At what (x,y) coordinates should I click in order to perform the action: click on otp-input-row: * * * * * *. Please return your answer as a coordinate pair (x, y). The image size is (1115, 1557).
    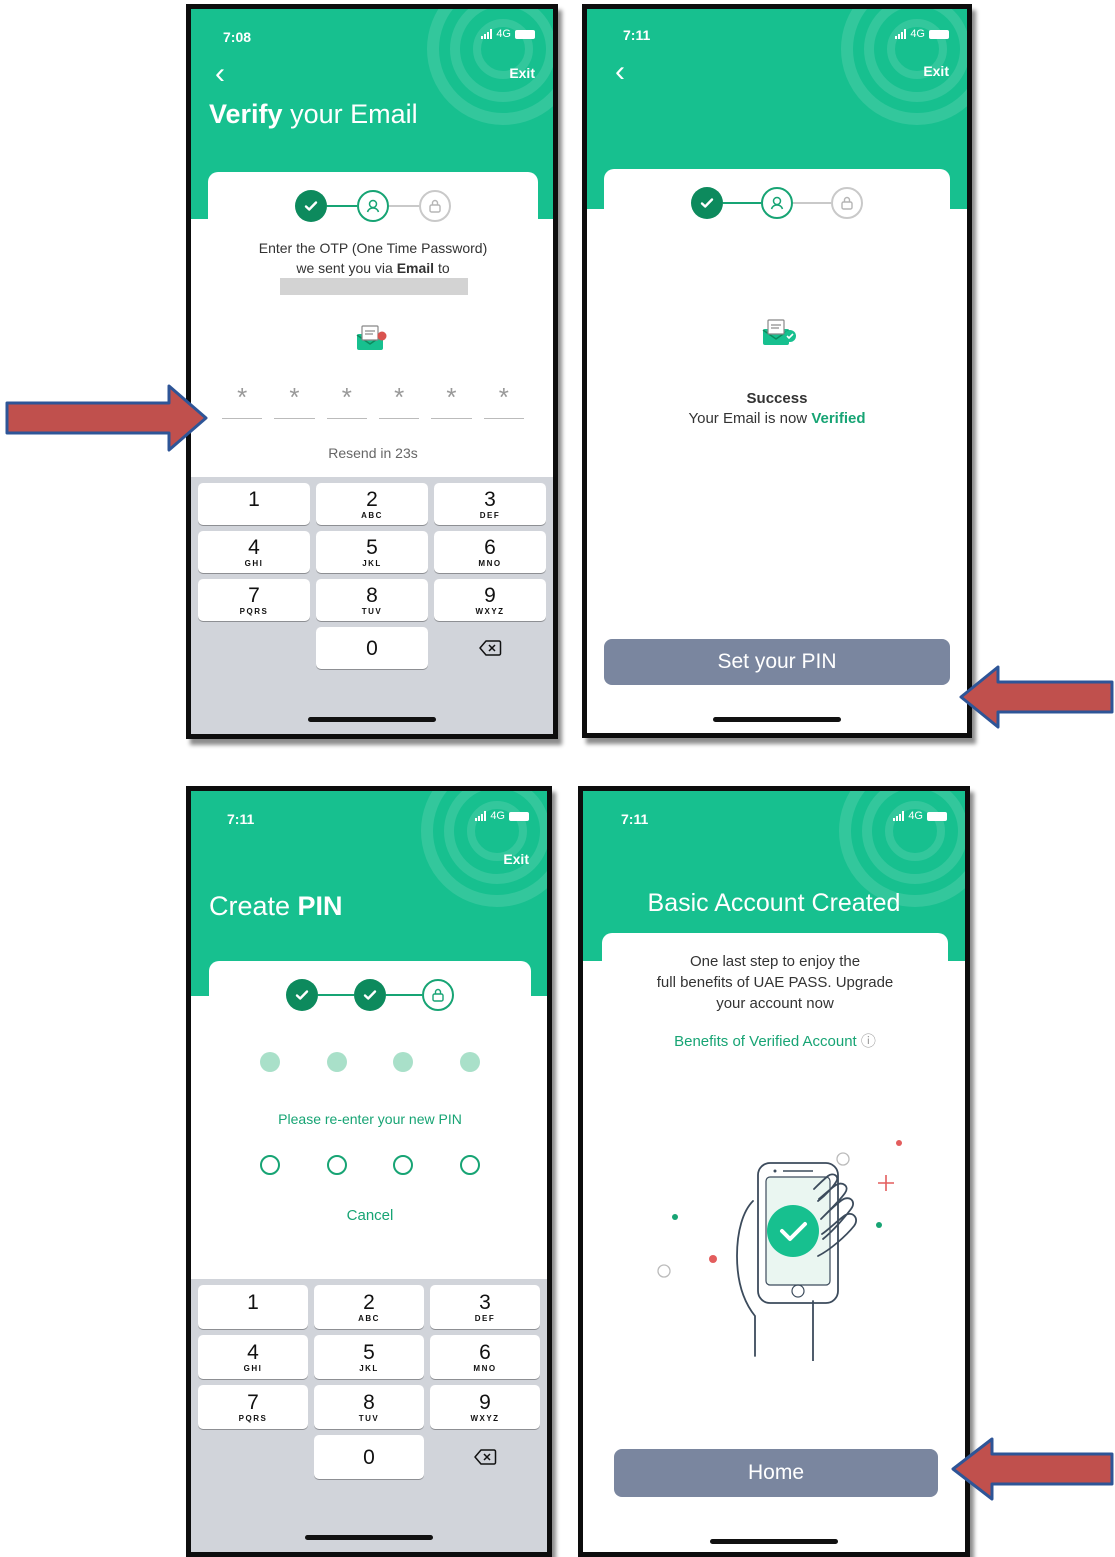
    Looking at the image, I should click on (373, 400).